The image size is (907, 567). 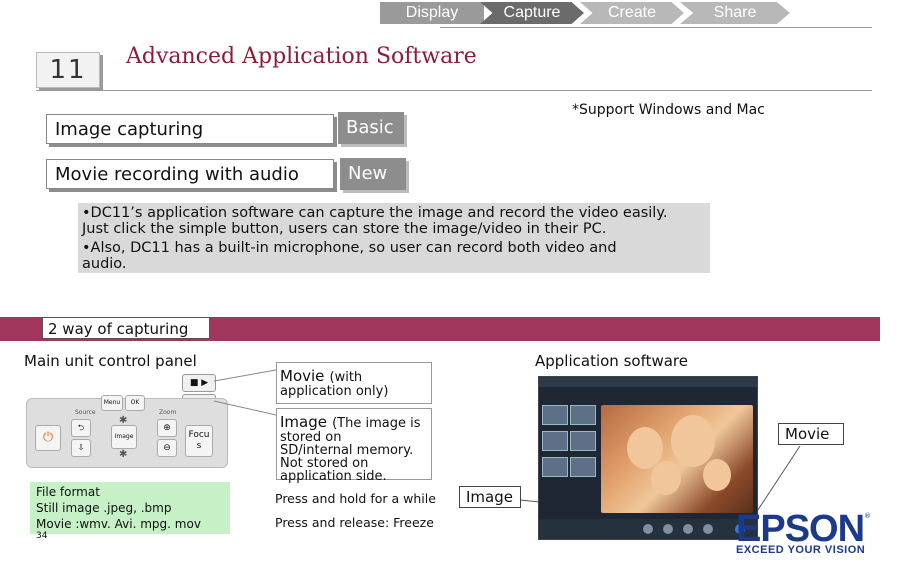 I want to click on app-screenshot, so click(x=648, y=458).